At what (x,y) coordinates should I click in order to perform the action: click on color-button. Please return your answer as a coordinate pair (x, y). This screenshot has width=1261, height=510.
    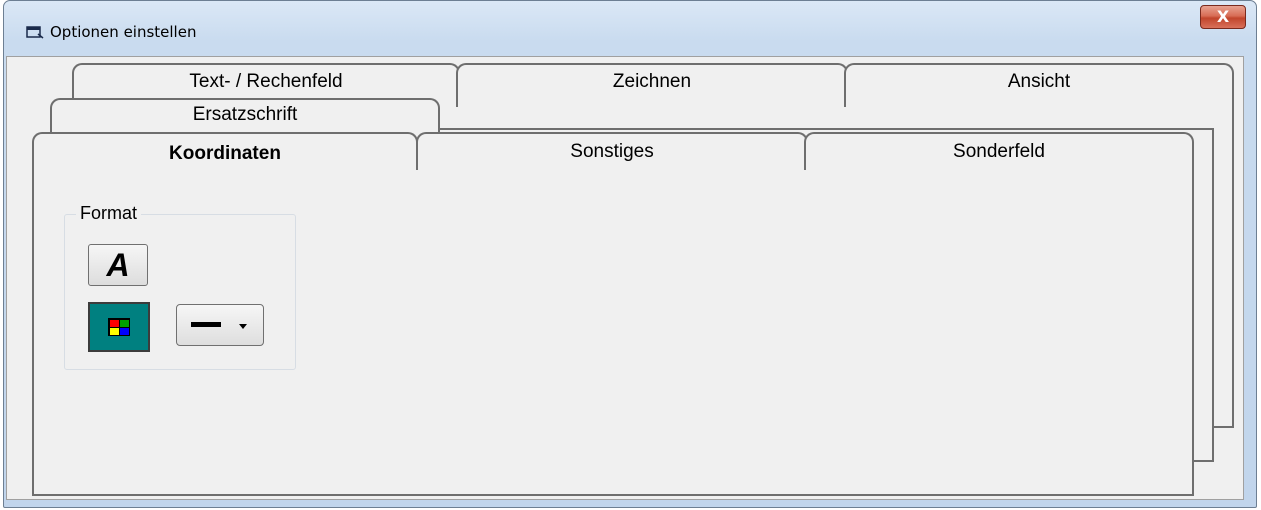
    Looking at the image, I should click on (119, 327).